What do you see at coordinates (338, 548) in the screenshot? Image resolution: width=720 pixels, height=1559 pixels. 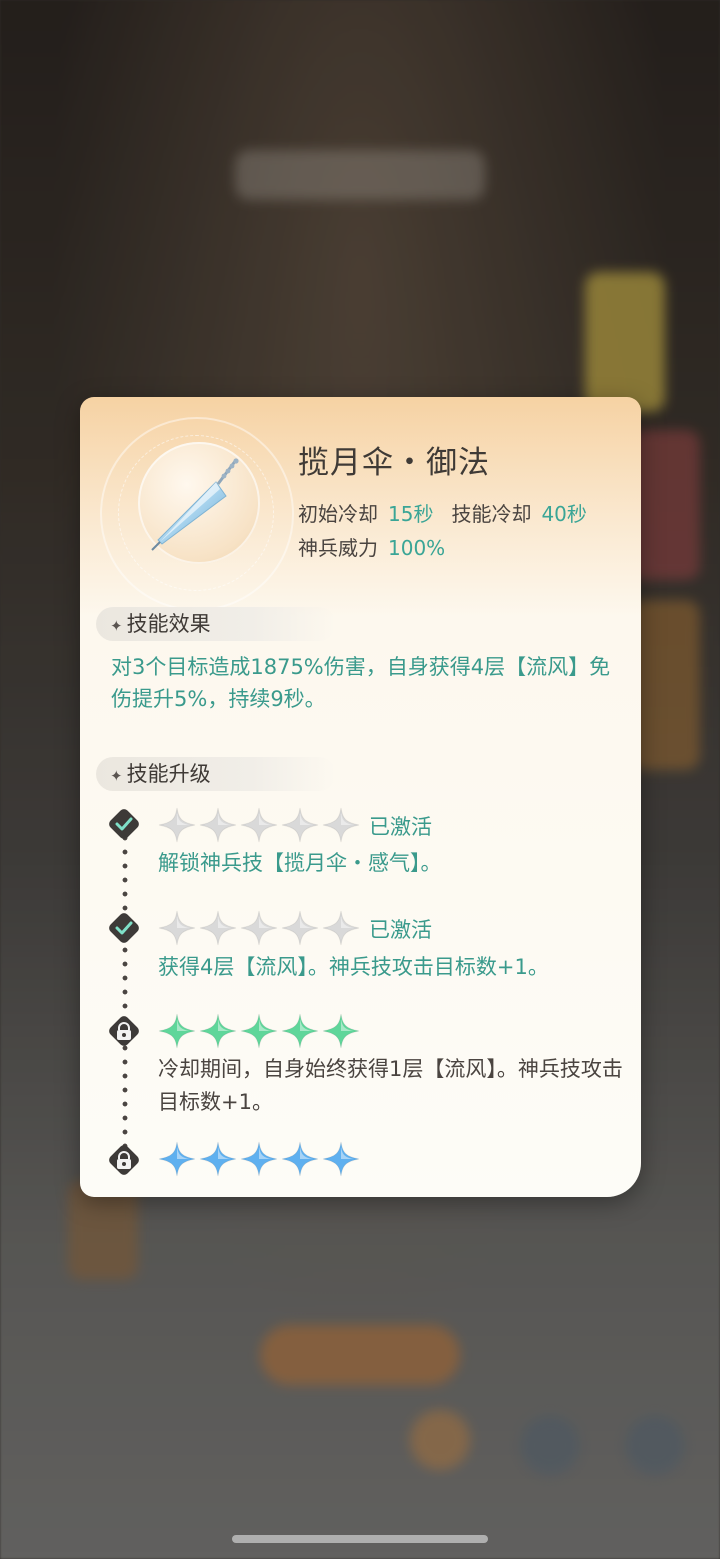 I see `power-label: 神兵威力` at bounding box center [338, 548].